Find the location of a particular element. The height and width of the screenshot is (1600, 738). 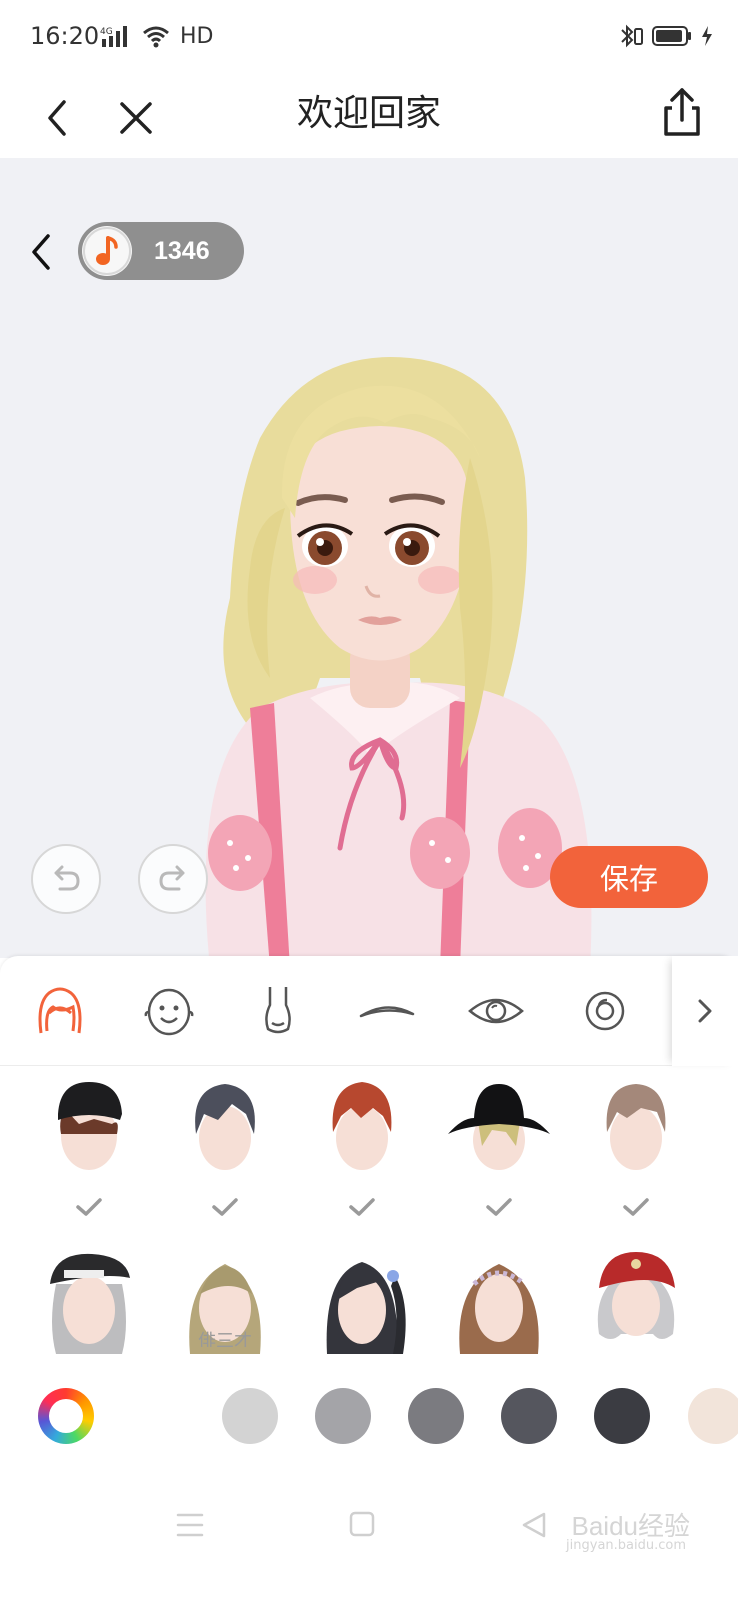

red-hair-icon is located at coordinates (362, 1126).